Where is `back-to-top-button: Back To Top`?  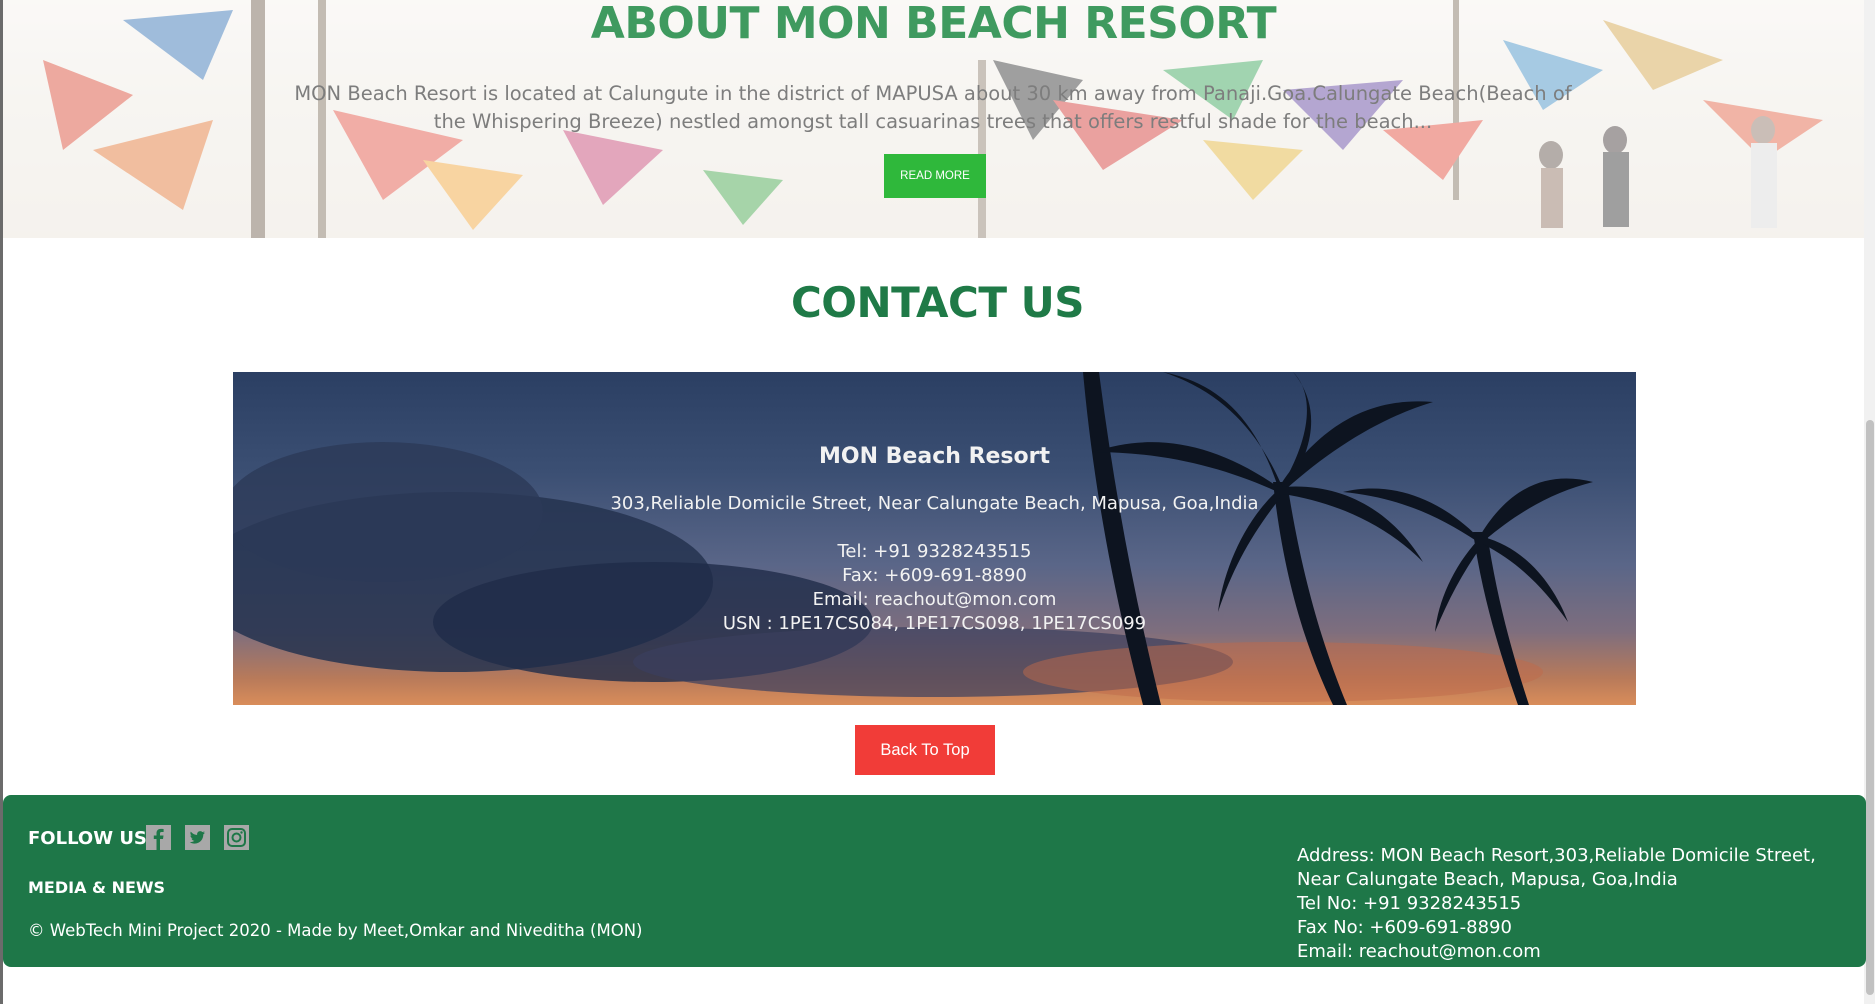
back-to-top-button: Back To Top is located at coordinates (925, 750).